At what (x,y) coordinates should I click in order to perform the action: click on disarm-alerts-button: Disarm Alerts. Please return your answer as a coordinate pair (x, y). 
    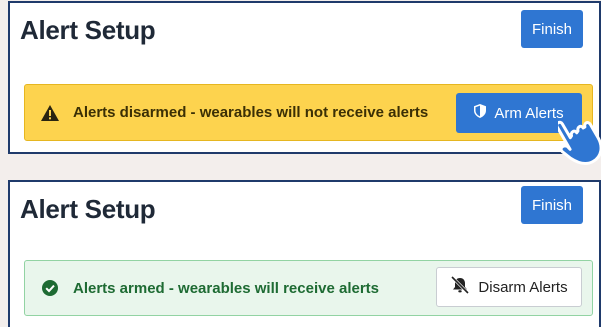
    Looking at the image, I should click on (509, 287).